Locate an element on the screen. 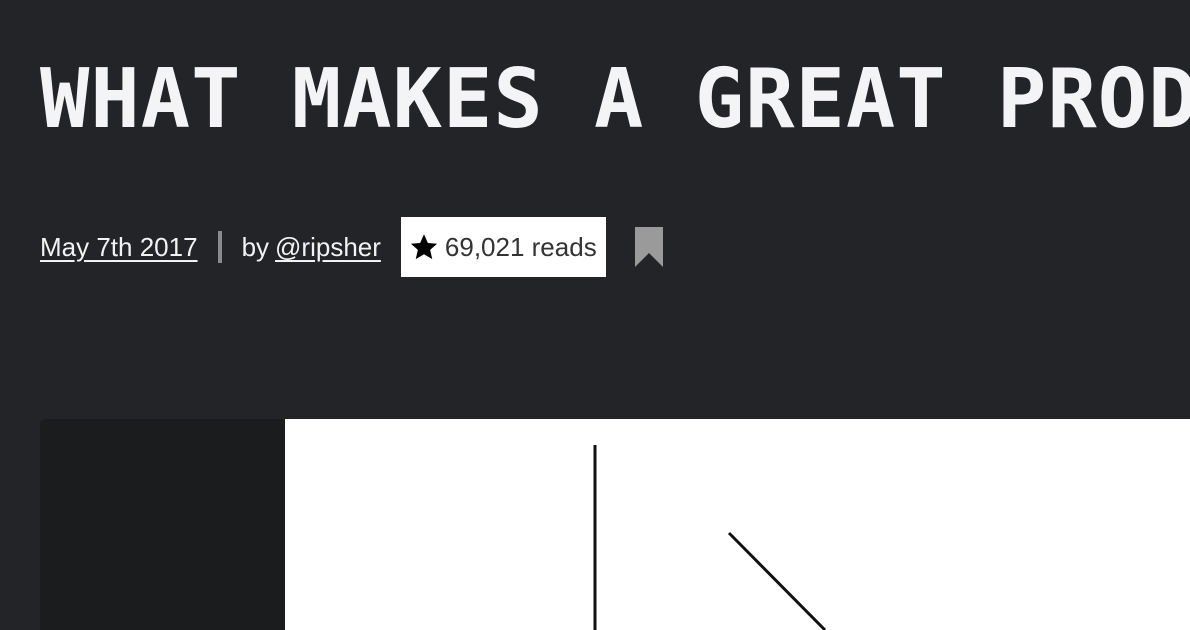 The height and width of the screenshot is (630, 1190). bookmark-button is located at coordinates (649, 247).